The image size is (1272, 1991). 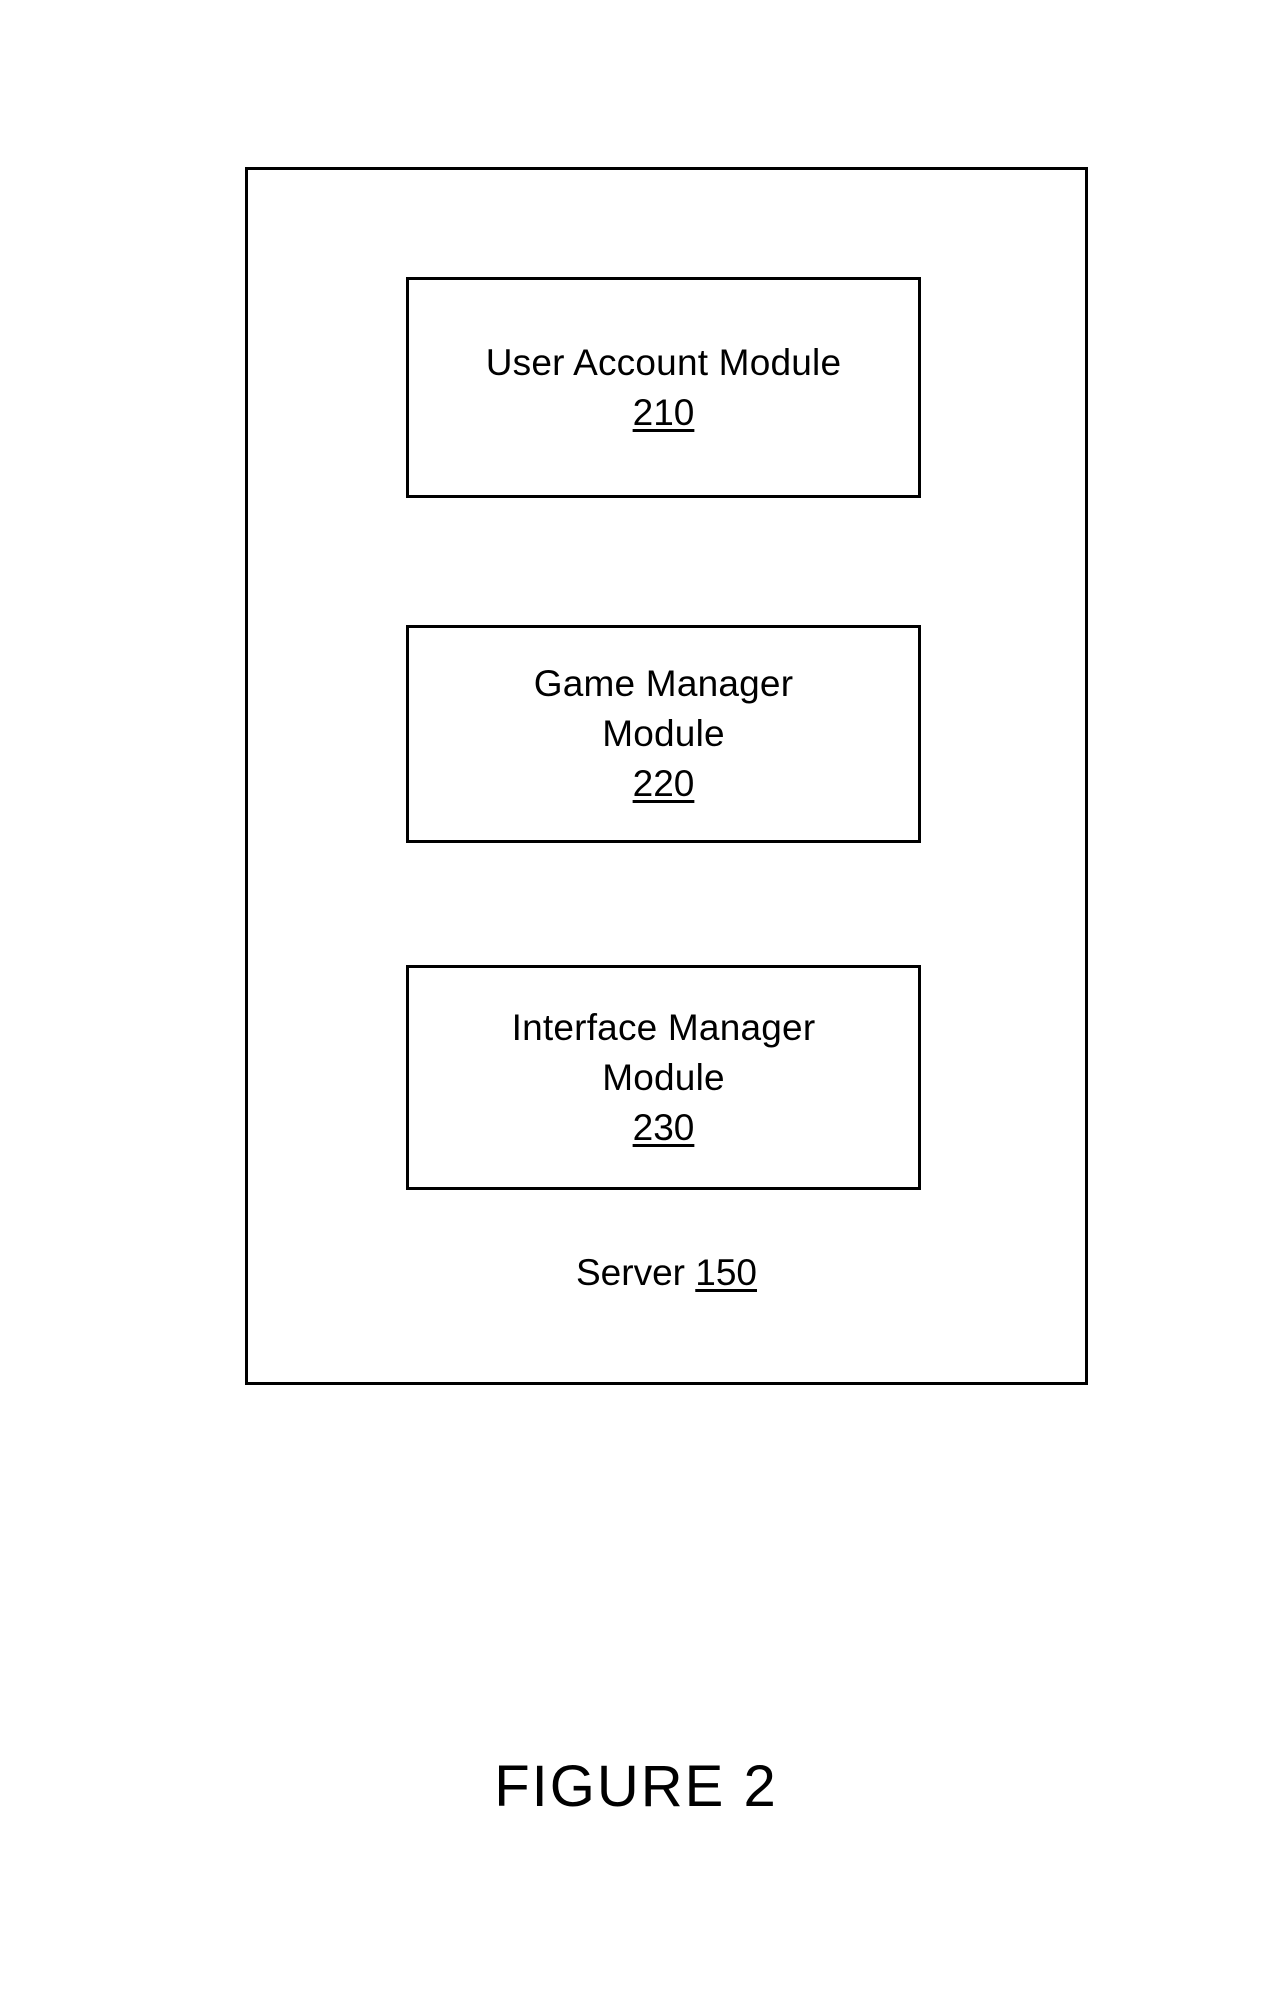 I want to click on module-box-game-manager: Game Manager Module 220, so click(x=663, y=734).